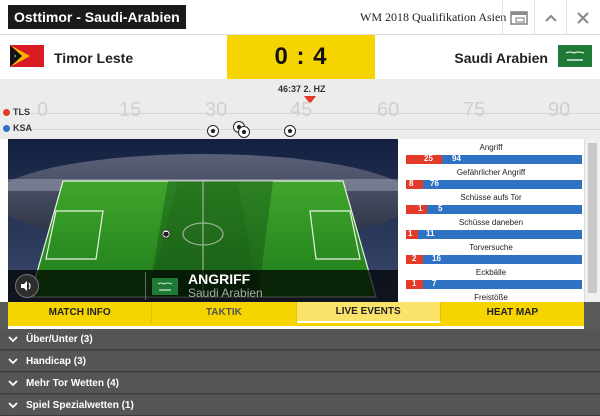 This screenshot has width=600, height=416. I want to click on tab-taktik: TAKTIK, so click(224, 312).